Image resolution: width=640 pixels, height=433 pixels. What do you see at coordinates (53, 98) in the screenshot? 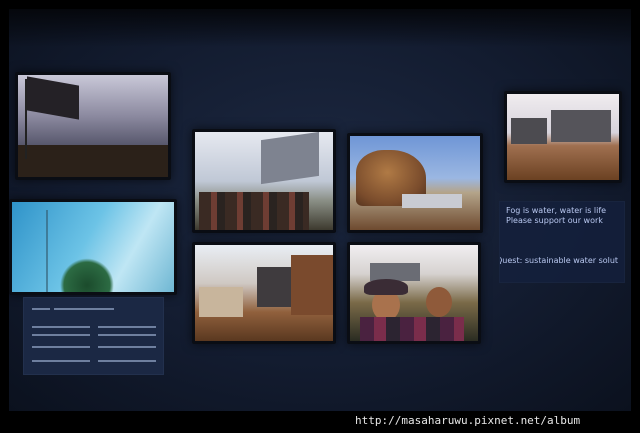
I see `flag` at bounding box center [53, 98].